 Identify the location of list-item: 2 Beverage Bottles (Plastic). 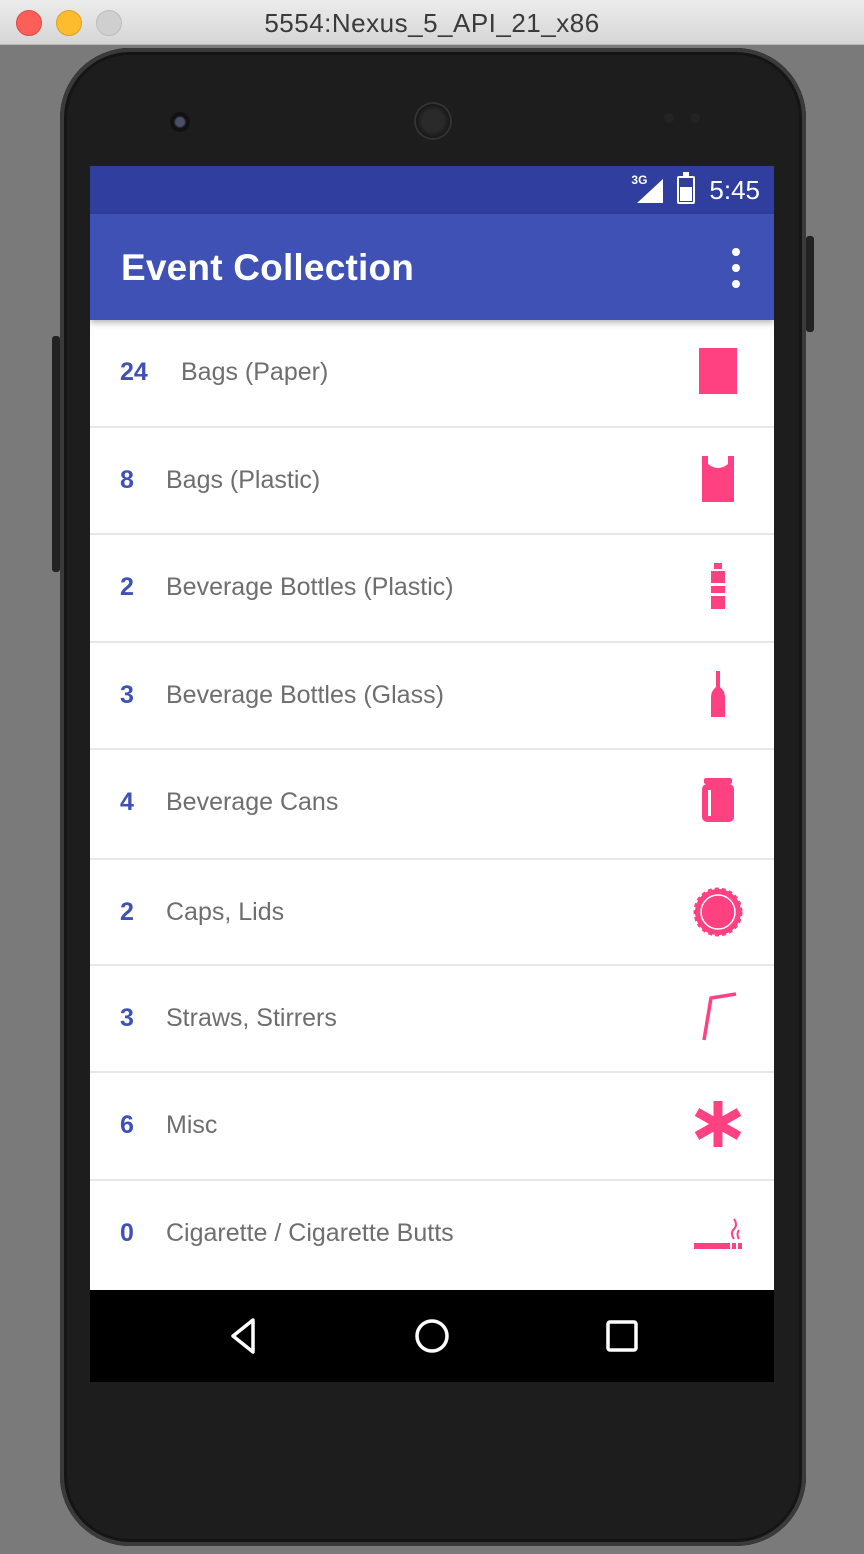
(432, 589).